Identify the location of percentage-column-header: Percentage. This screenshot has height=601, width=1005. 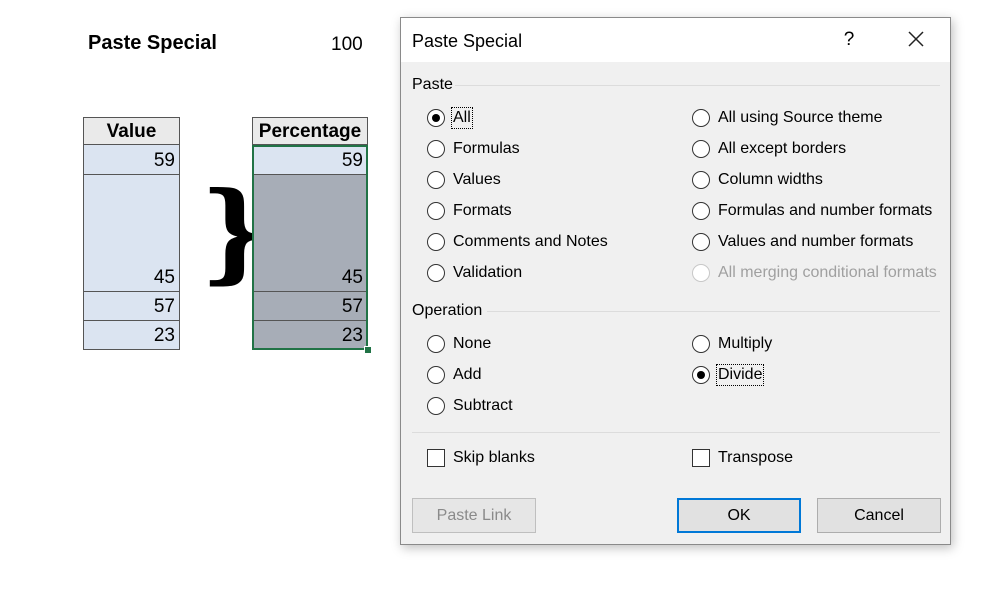
(310, 131).